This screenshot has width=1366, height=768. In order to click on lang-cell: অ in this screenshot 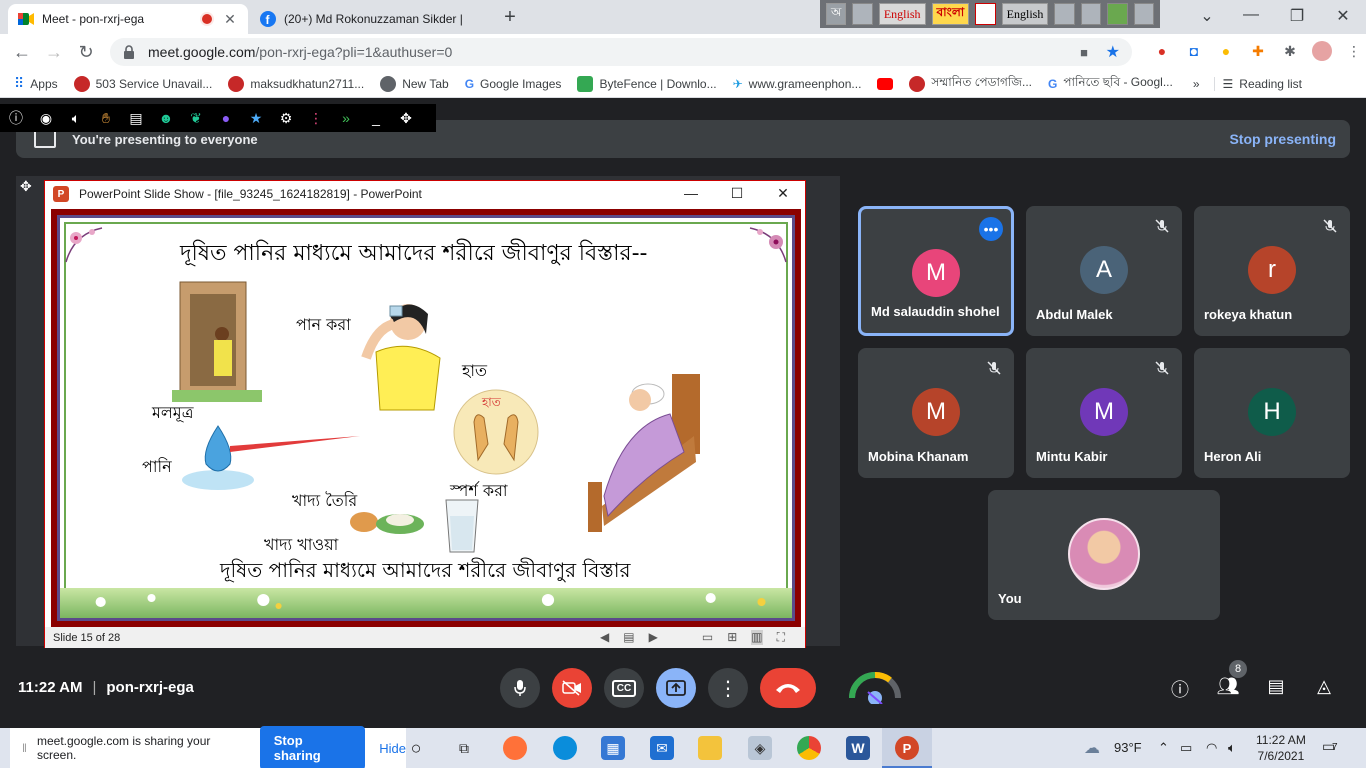, I will do `click(836, 14)`.